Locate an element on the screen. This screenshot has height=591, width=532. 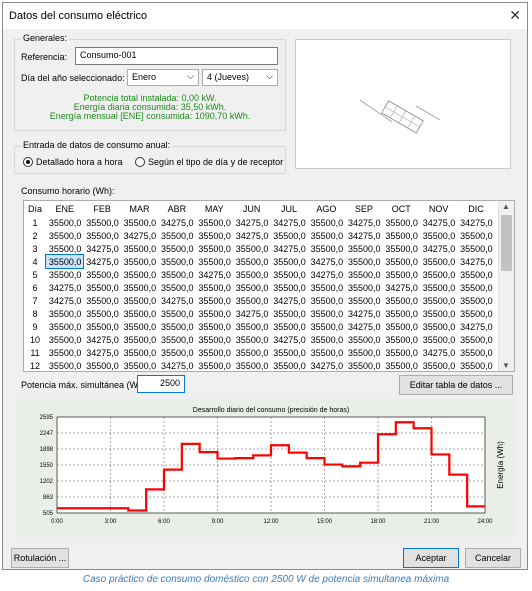
column-header-month: DIC is located at coordinates (475, 208).